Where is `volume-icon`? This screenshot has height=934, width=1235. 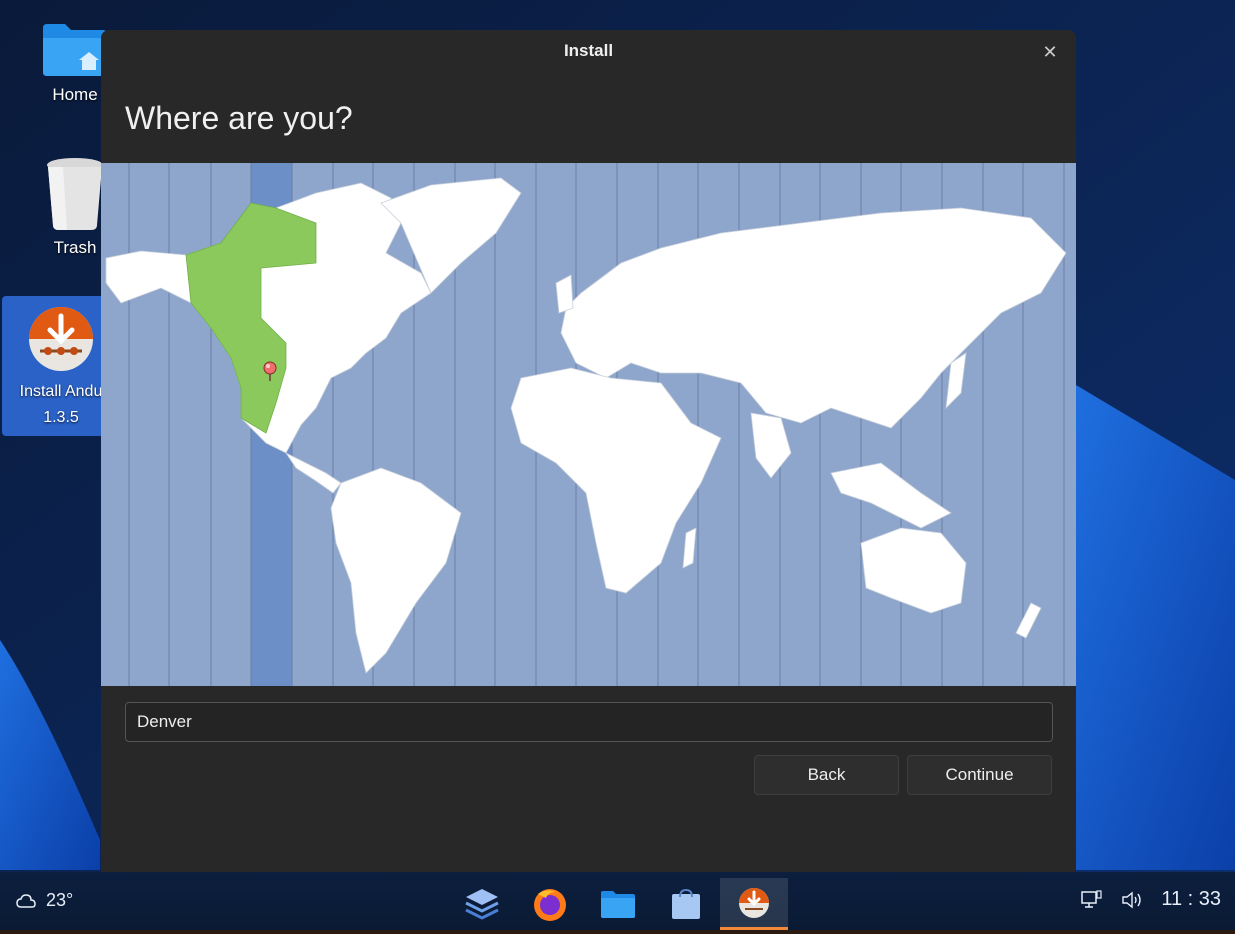 volume-icon is located at coordinates (1132, 900).